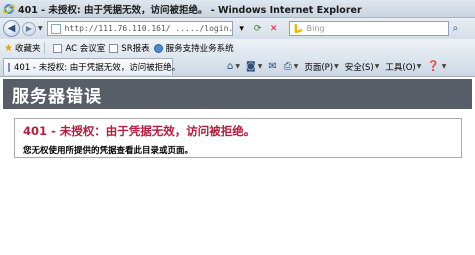  Describe the element at coordinates (456, 28) in the screenshot. I see `search-icon: ⌕` at that location.